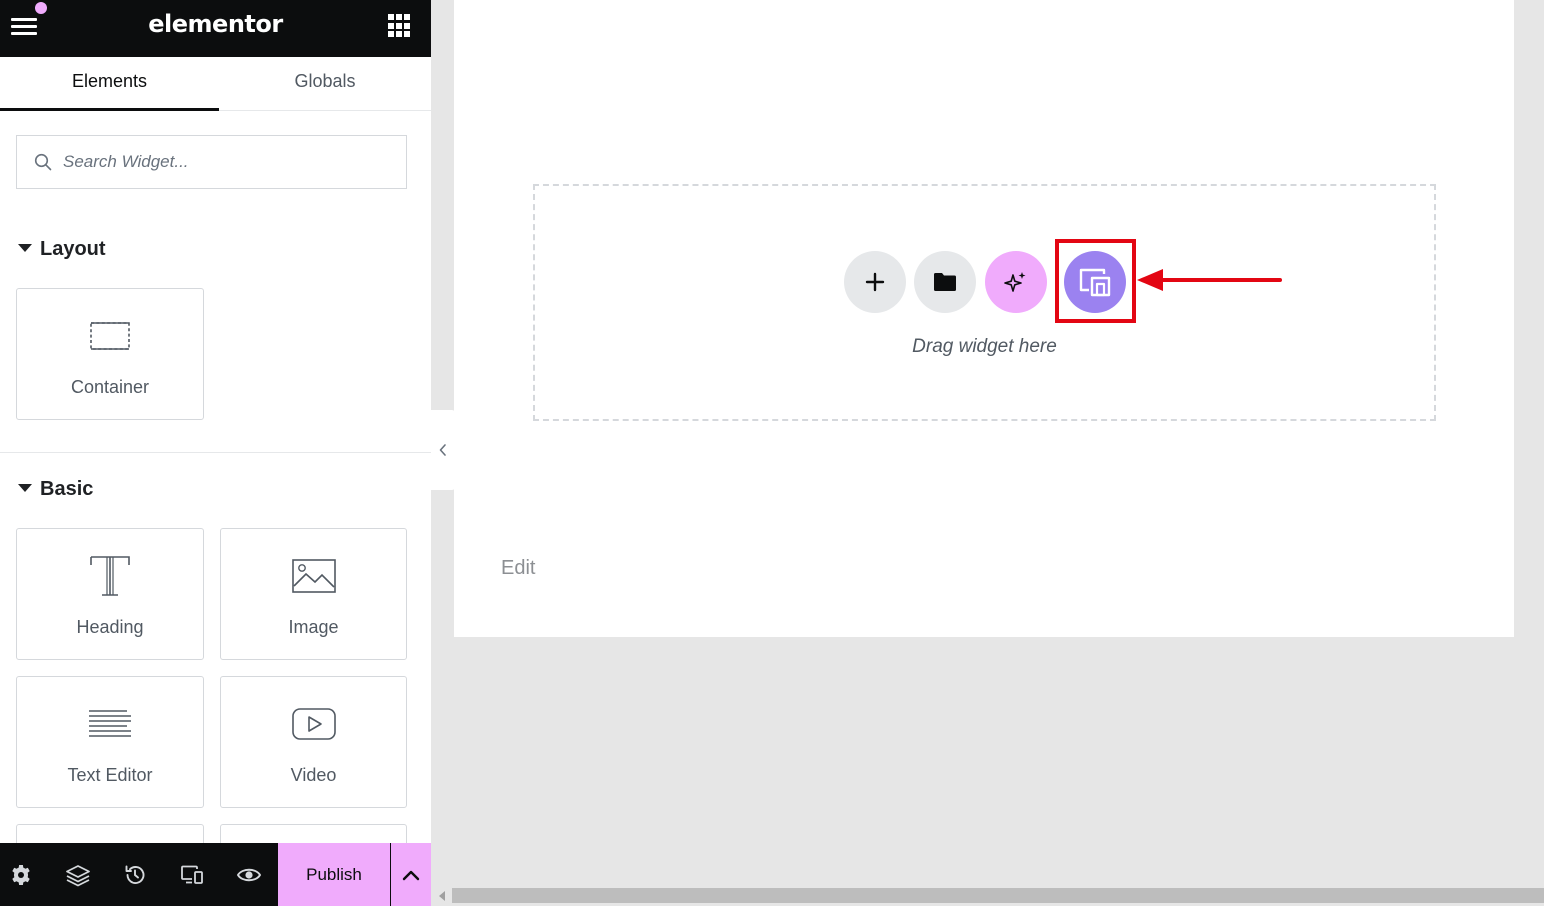 This screenshot has width=1544, height=906. Describe the element at coordinates (313, 775) in the screenshot. I see `widget-label: Video` at that location.